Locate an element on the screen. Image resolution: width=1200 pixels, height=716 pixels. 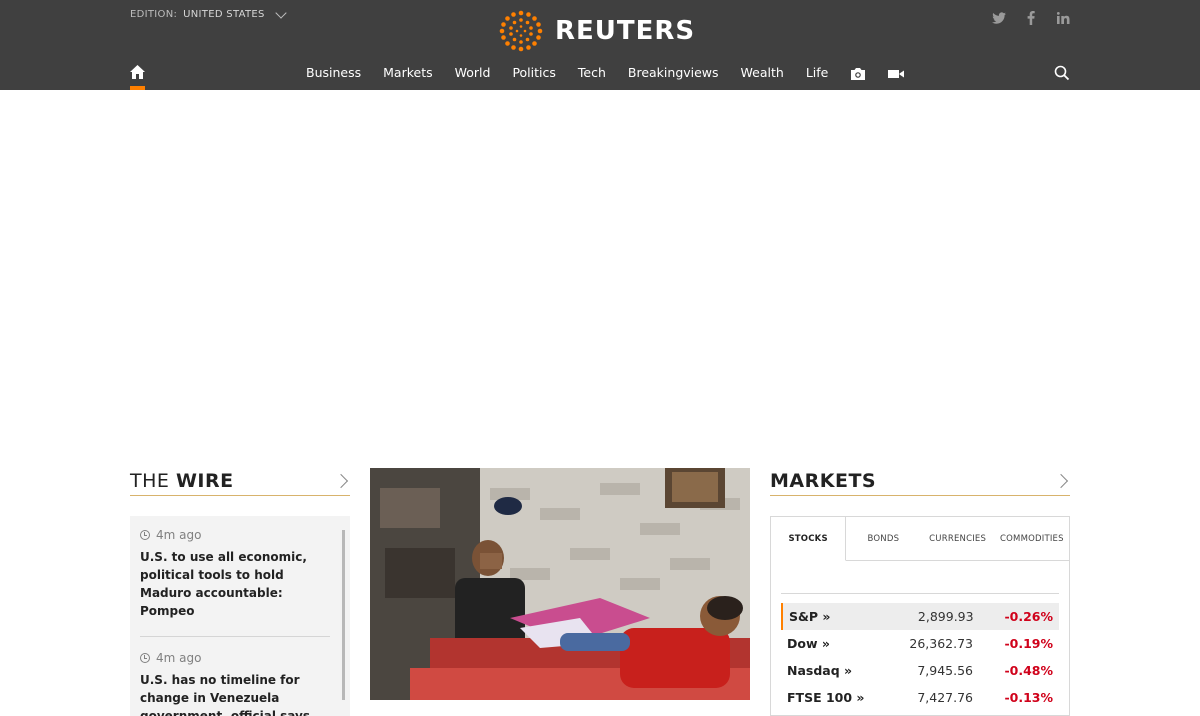
tab-currencies: CURRENCIES is located at coordinates (958, 538).